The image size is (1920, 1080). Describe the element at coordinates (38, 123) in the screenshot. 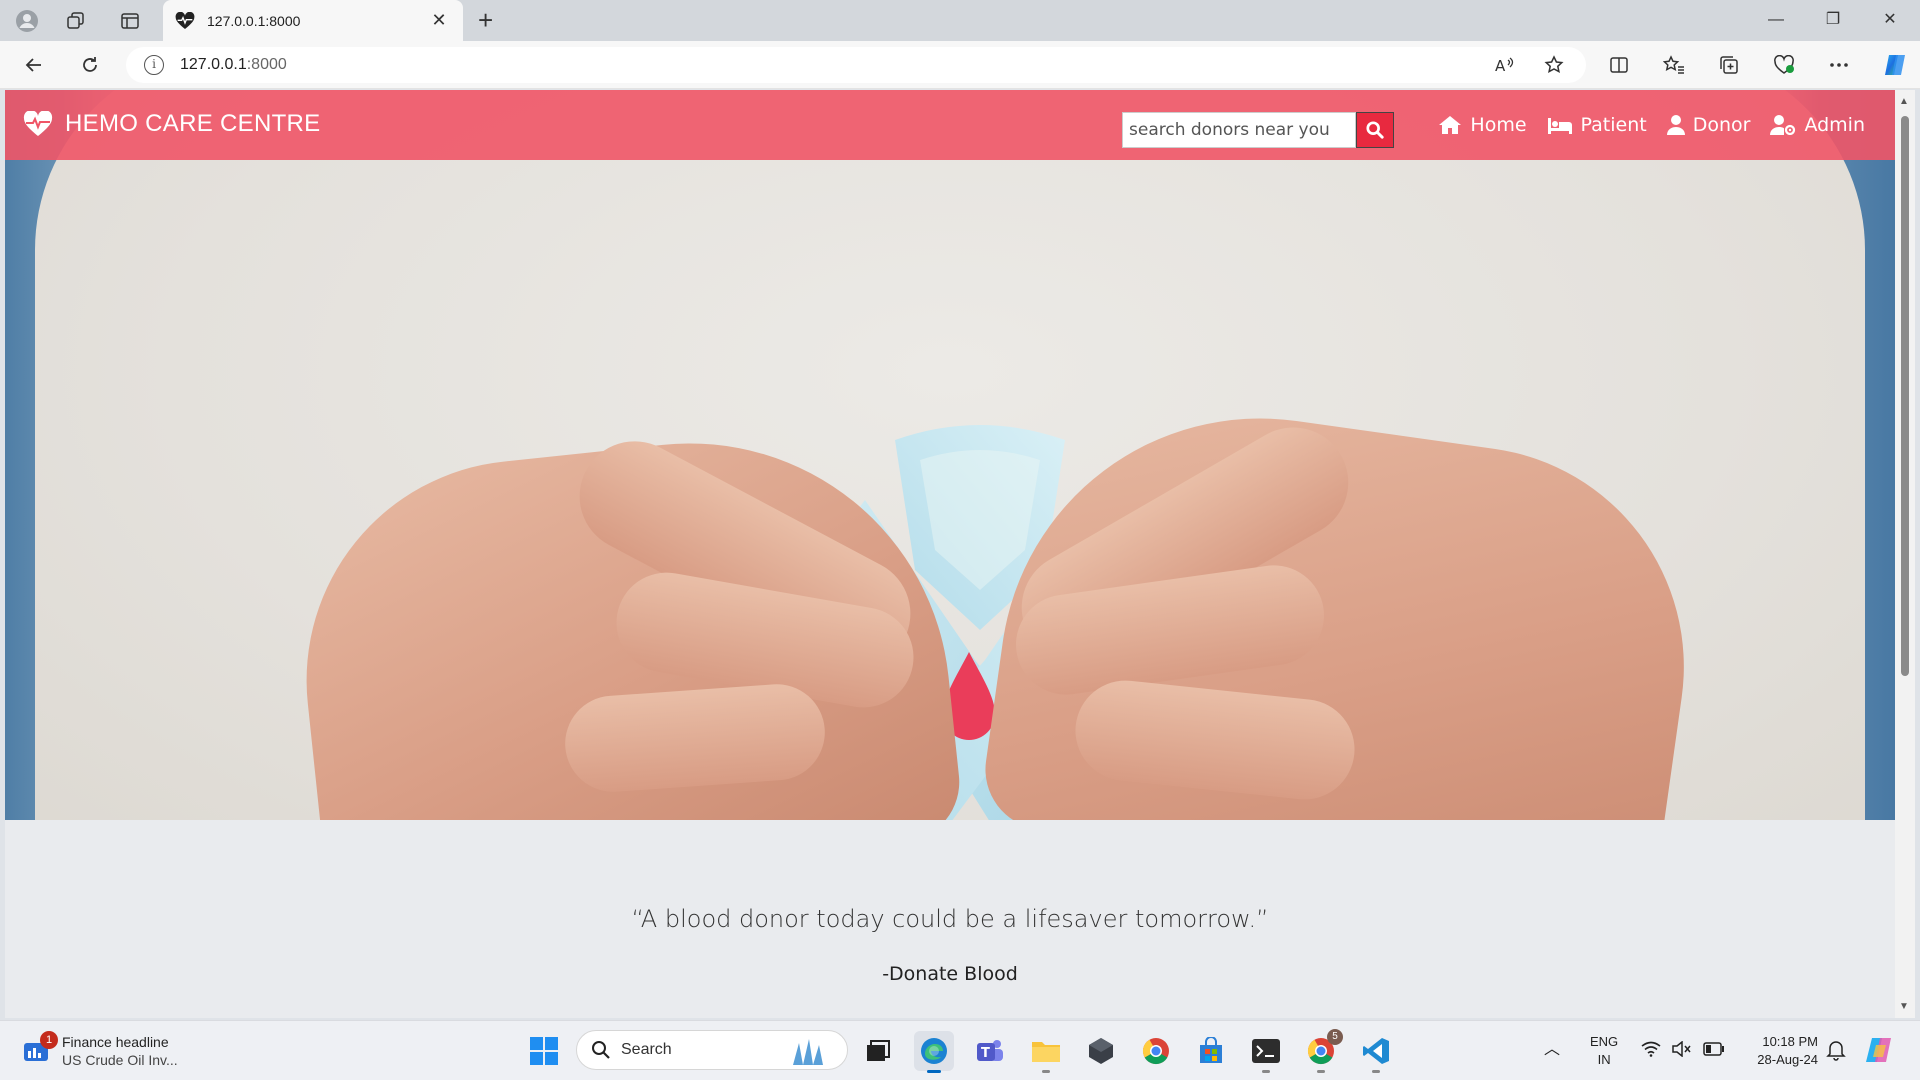

I see `heartbeat-logo-icon` at that location.